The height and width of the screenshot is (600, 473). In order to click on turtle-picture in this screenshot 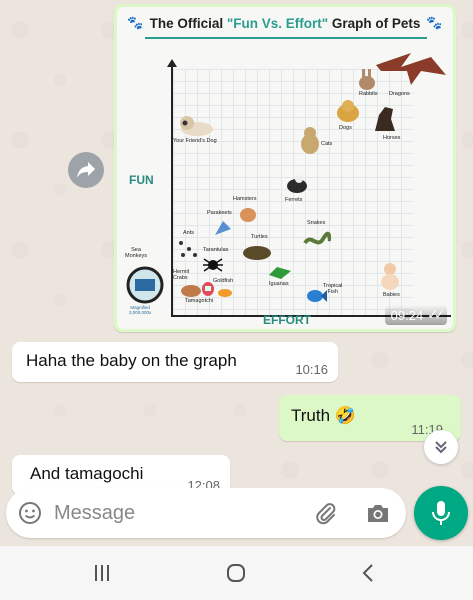, I will do `click(257, 253)`.